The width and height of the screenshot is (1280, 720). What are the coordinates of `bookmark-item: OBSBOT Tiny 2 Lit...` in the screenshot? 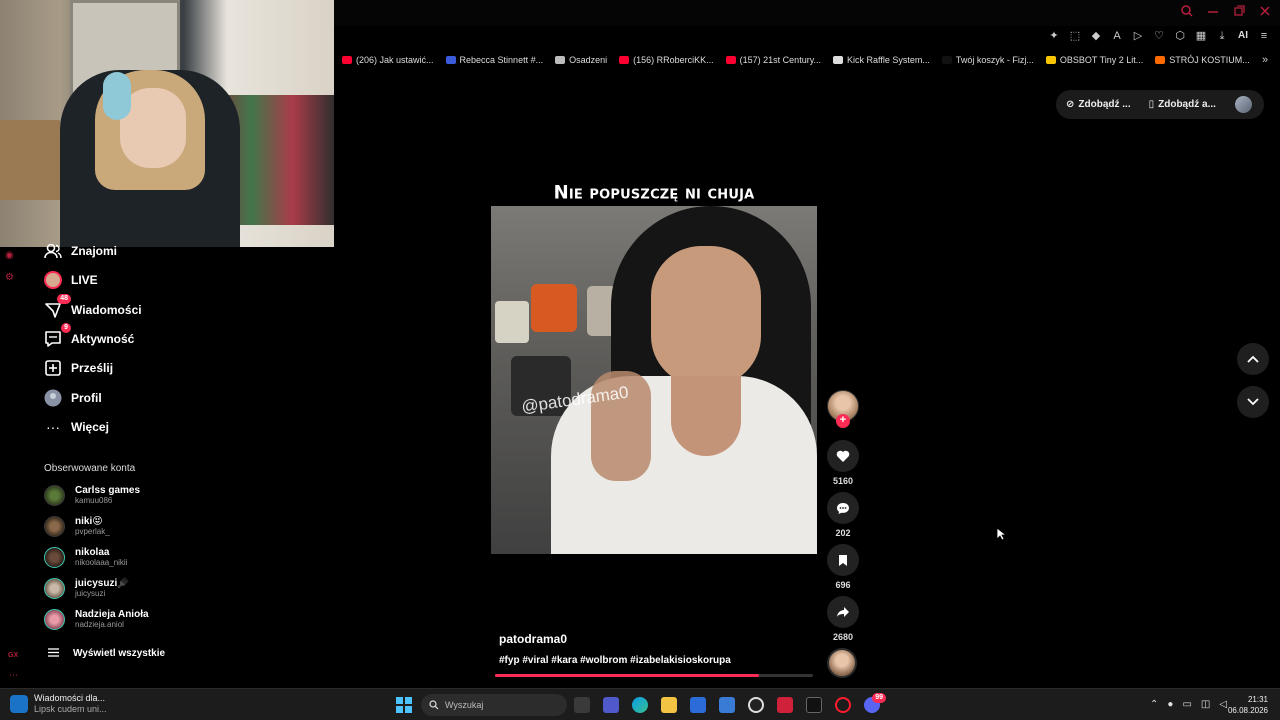 It's located at (1094, 60).